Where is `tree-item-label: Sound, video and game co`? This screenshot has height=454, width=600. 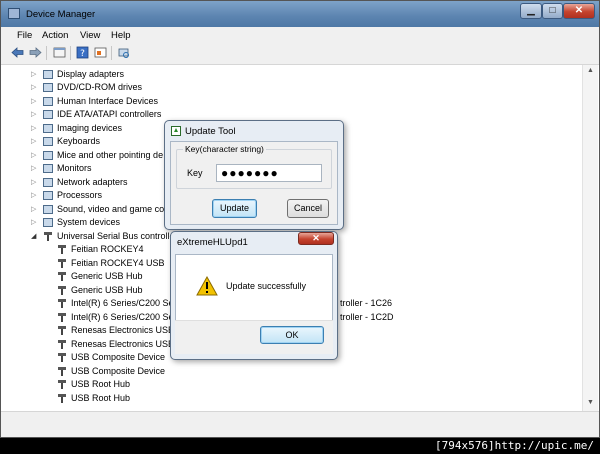 tree-item-label: Sound, video and game co is located at coordinates (111, 209).